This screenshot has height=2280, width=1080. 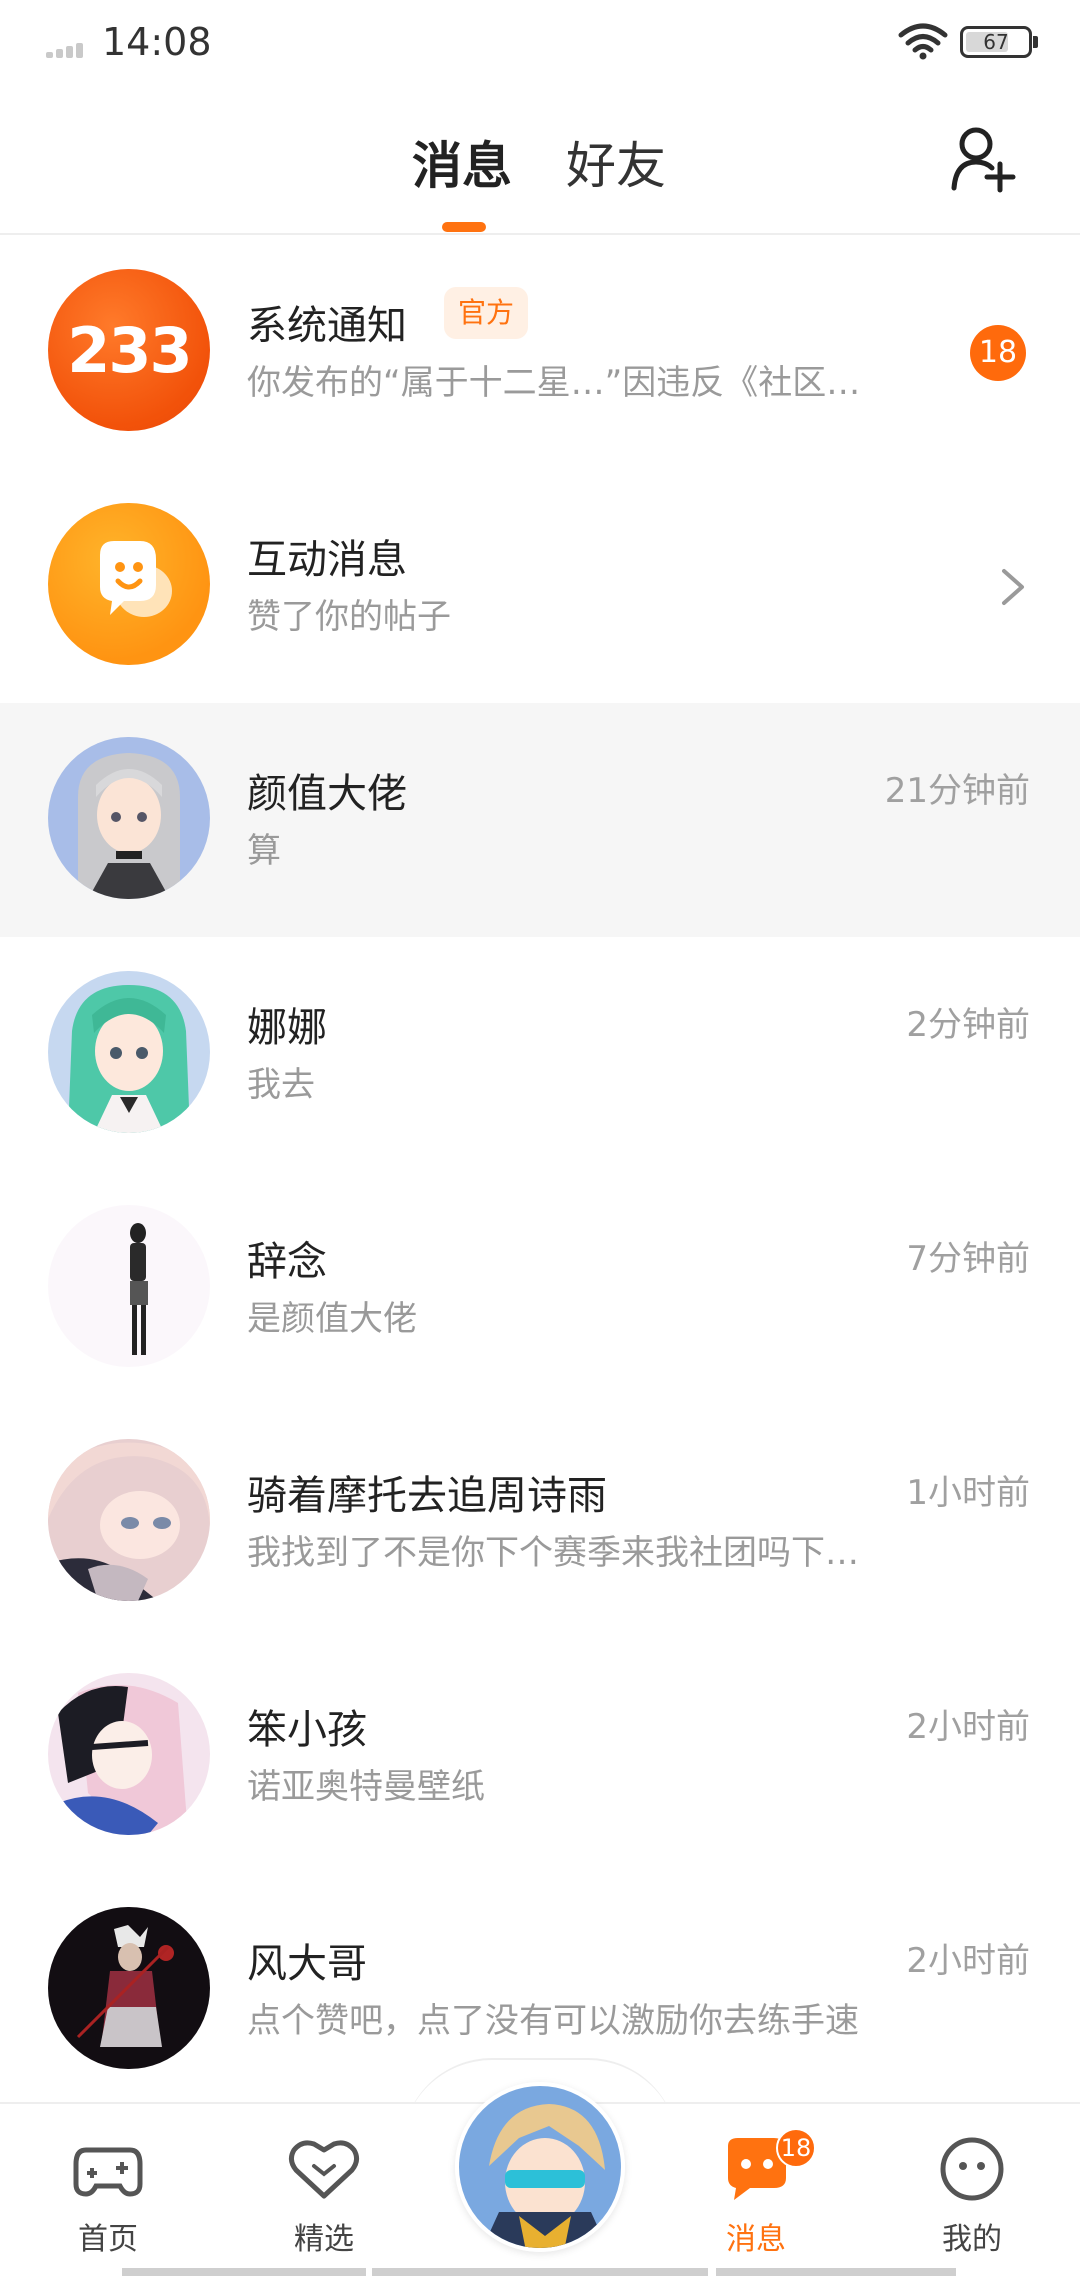 What do you see at coordinates (462, 162) in the screenshot?
I see `tab-messages: 消息` at bounding box center [462, 162].